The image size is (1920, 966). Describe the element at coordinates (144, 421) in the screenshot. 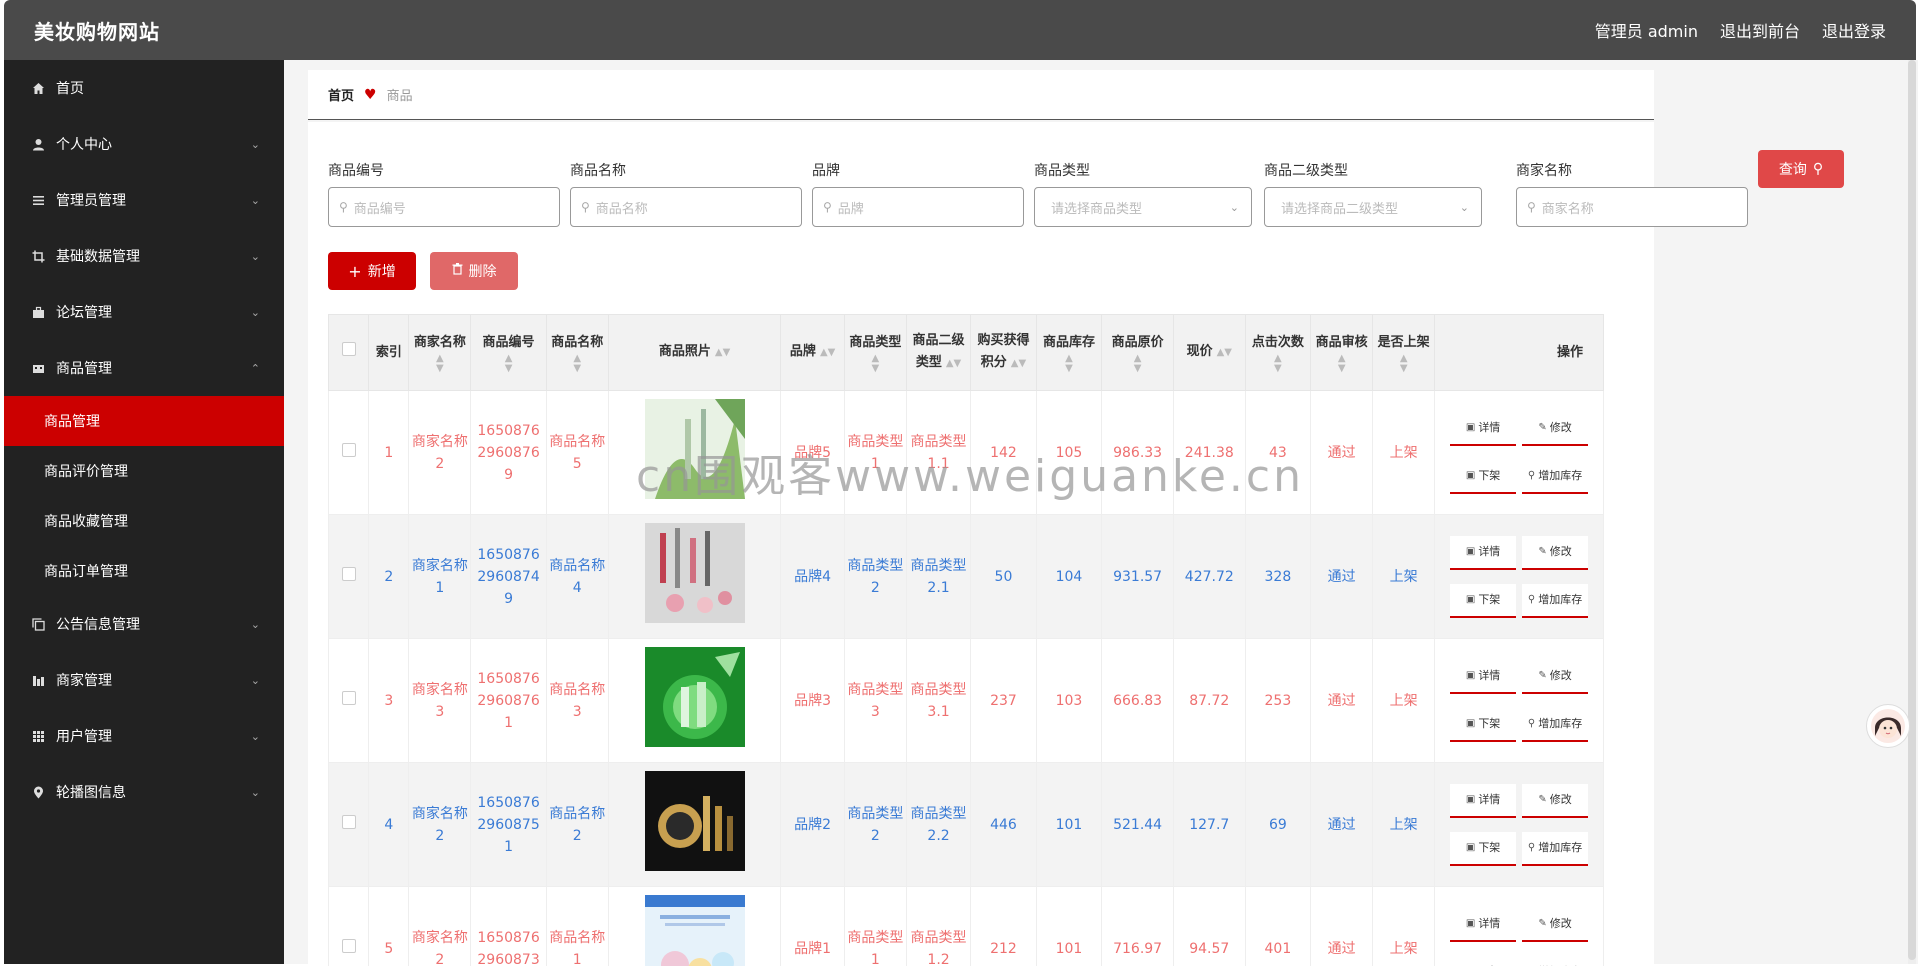

I see `sidebar-subitem-goods-manage: 商品管理` at that location.